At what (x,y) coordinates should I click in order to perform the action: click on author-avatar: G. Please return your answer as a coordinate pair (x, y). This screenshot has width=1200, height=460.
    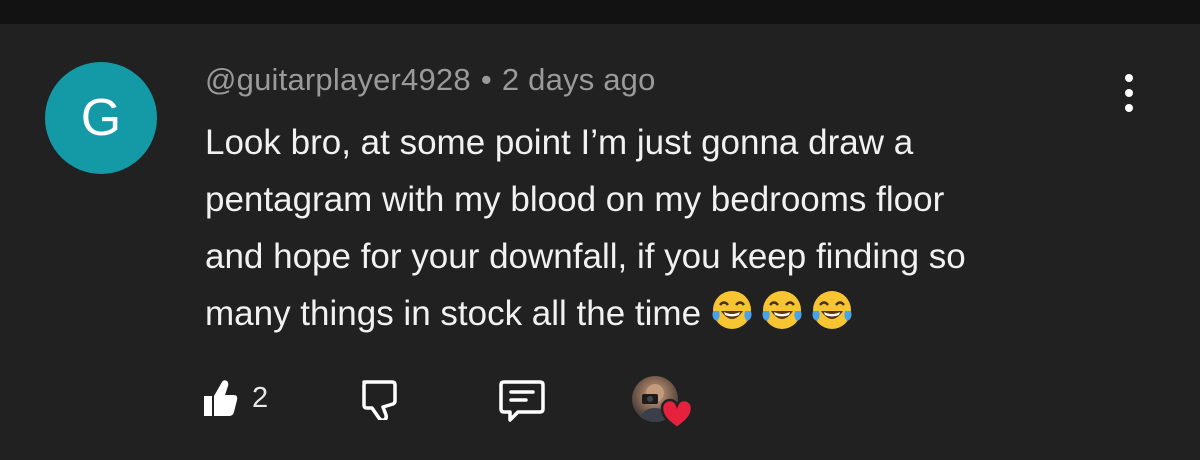
    Looking at the image, I should click on (101, 118).